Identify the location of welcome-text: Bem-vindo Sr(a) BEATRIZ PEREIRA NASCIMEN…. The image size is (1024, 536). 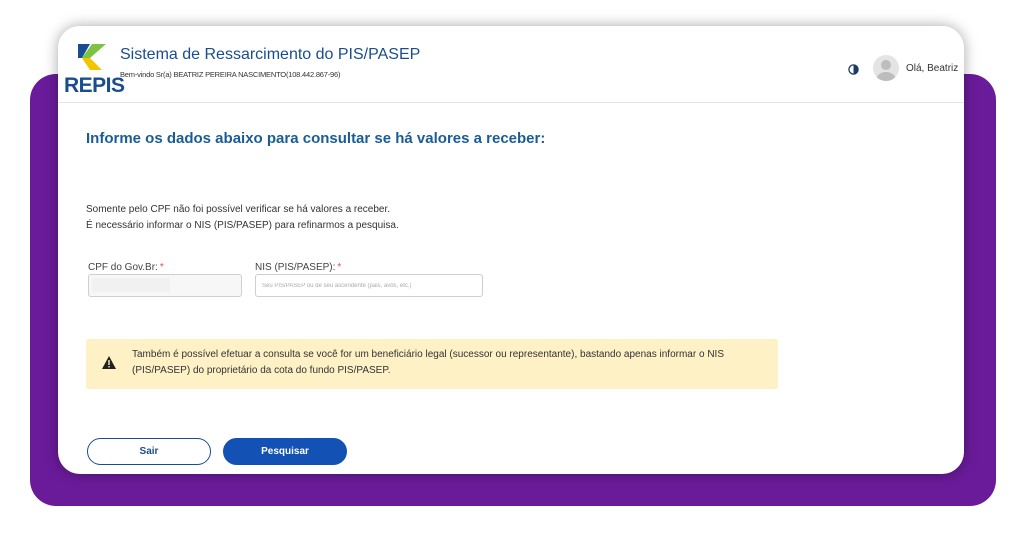
(230, 74).